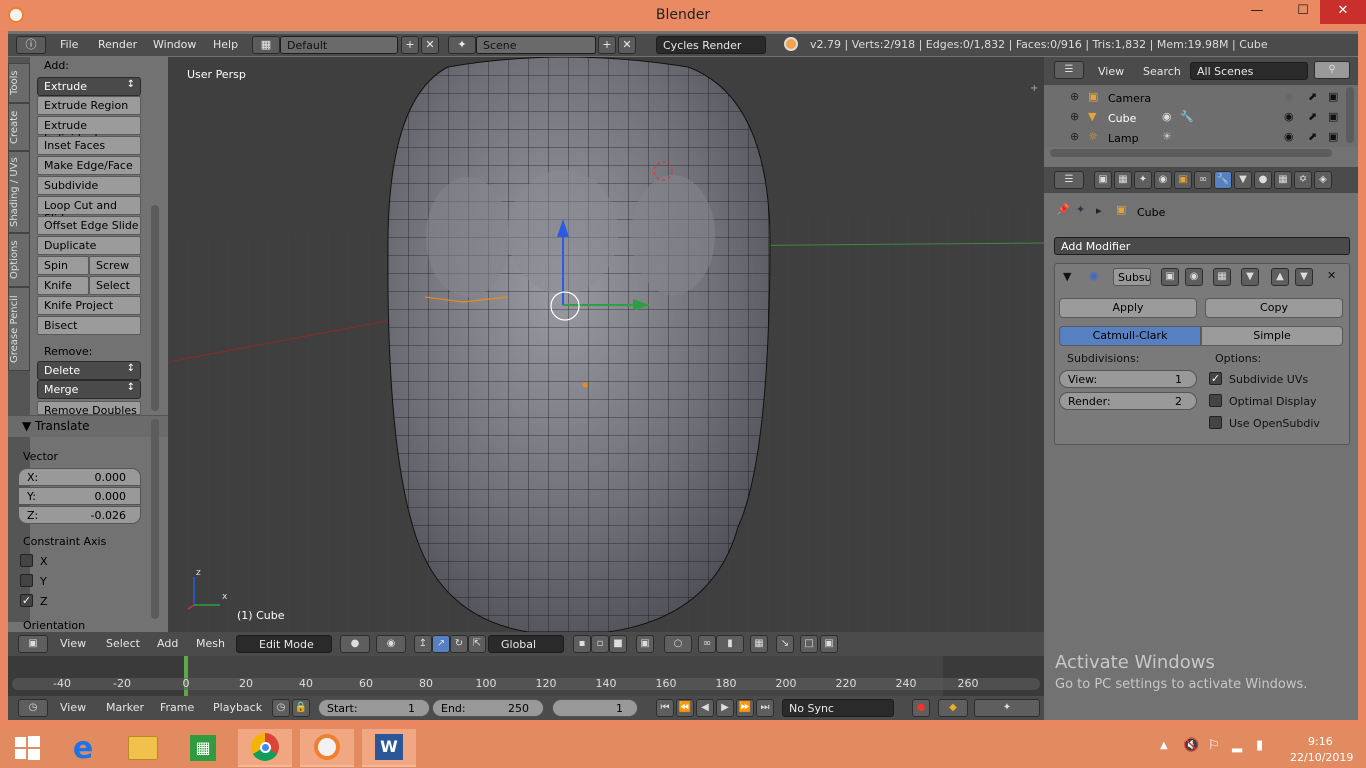  What do you see at coordinates (89, 305) in the screenshot?
I see `knife-project-button: Knife Project` at bounding box center [89, 305].